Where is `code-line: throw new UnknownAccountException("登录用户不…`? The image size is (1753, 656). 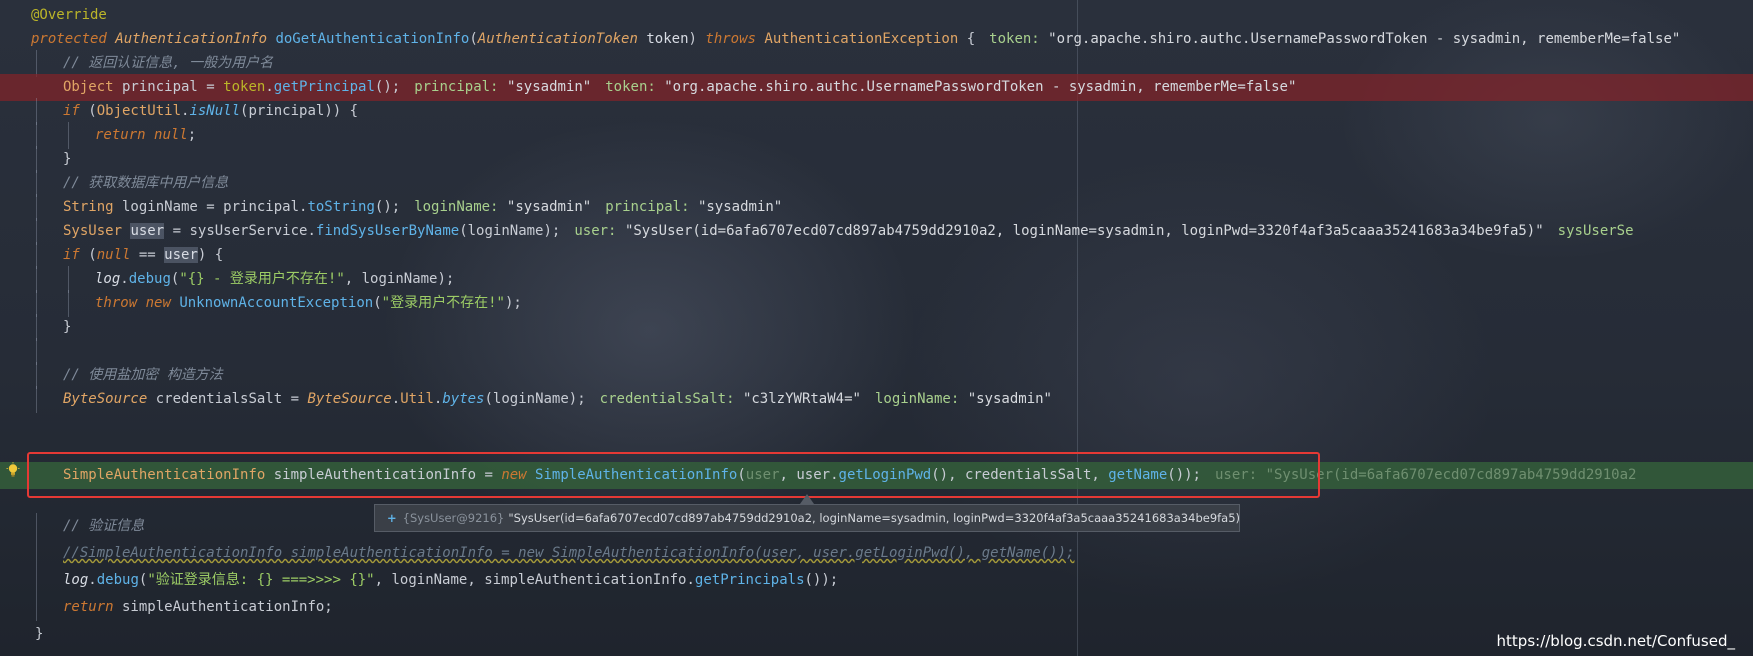 code-line: throw new UnknownAccountException("登录用户不… is located at coordinates (876, 303).